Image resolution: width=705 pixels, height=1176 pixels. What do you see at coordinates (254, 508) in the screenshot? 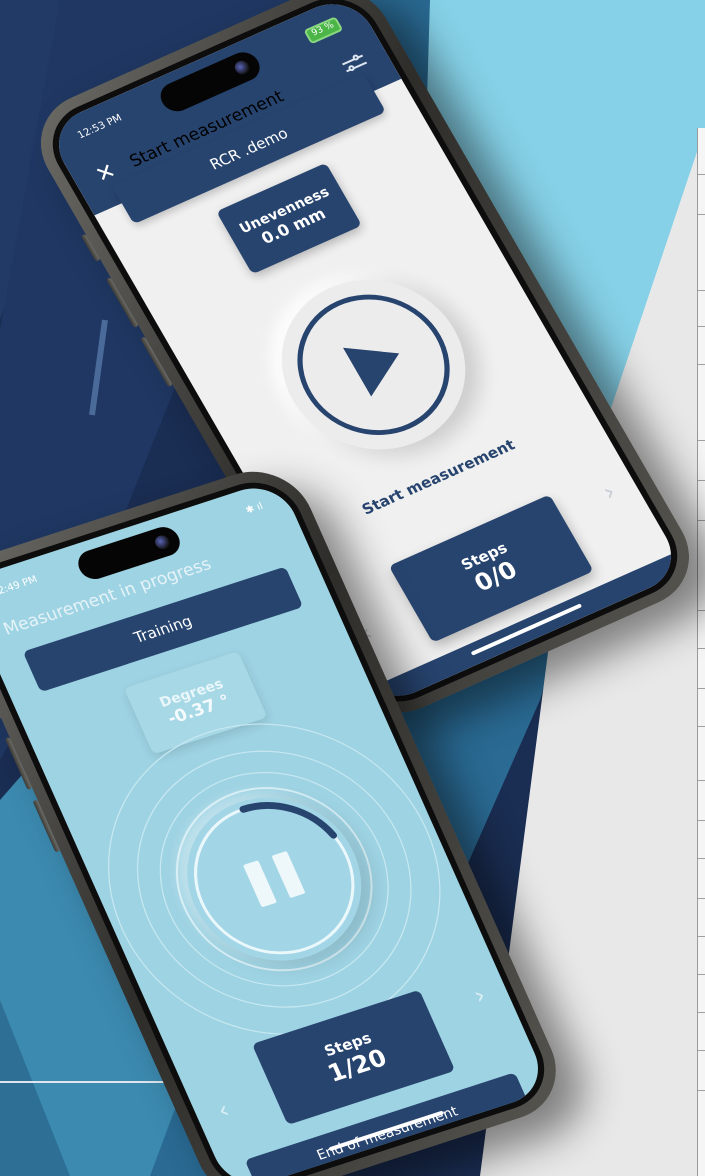
I see `signal-icon: ✱ ıl` at bounding box center [254, 508].